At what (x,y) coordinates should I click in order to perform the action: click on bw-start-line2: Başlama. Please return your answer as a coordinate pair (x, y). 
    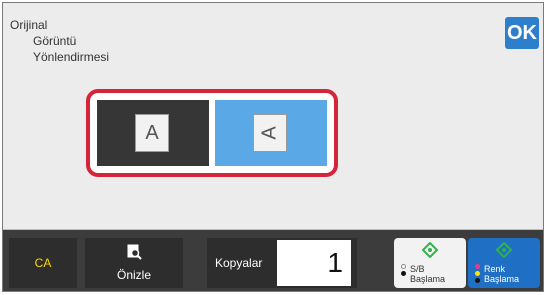
    Looking at the image, I should click on (428, 279).